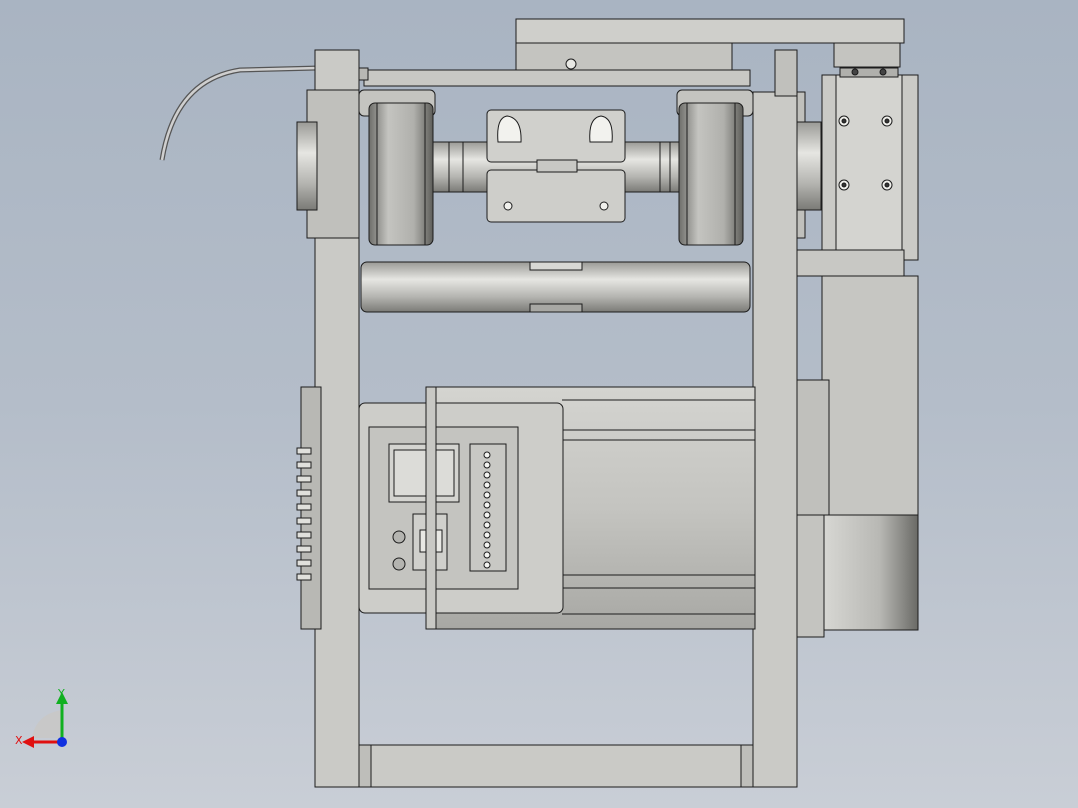 The height and width of the screenshot is (808, 1078). What do you see at coordinates (307, 166) in the screenshot?
I see `left-shaft-end` at bounding box center [307, 166].